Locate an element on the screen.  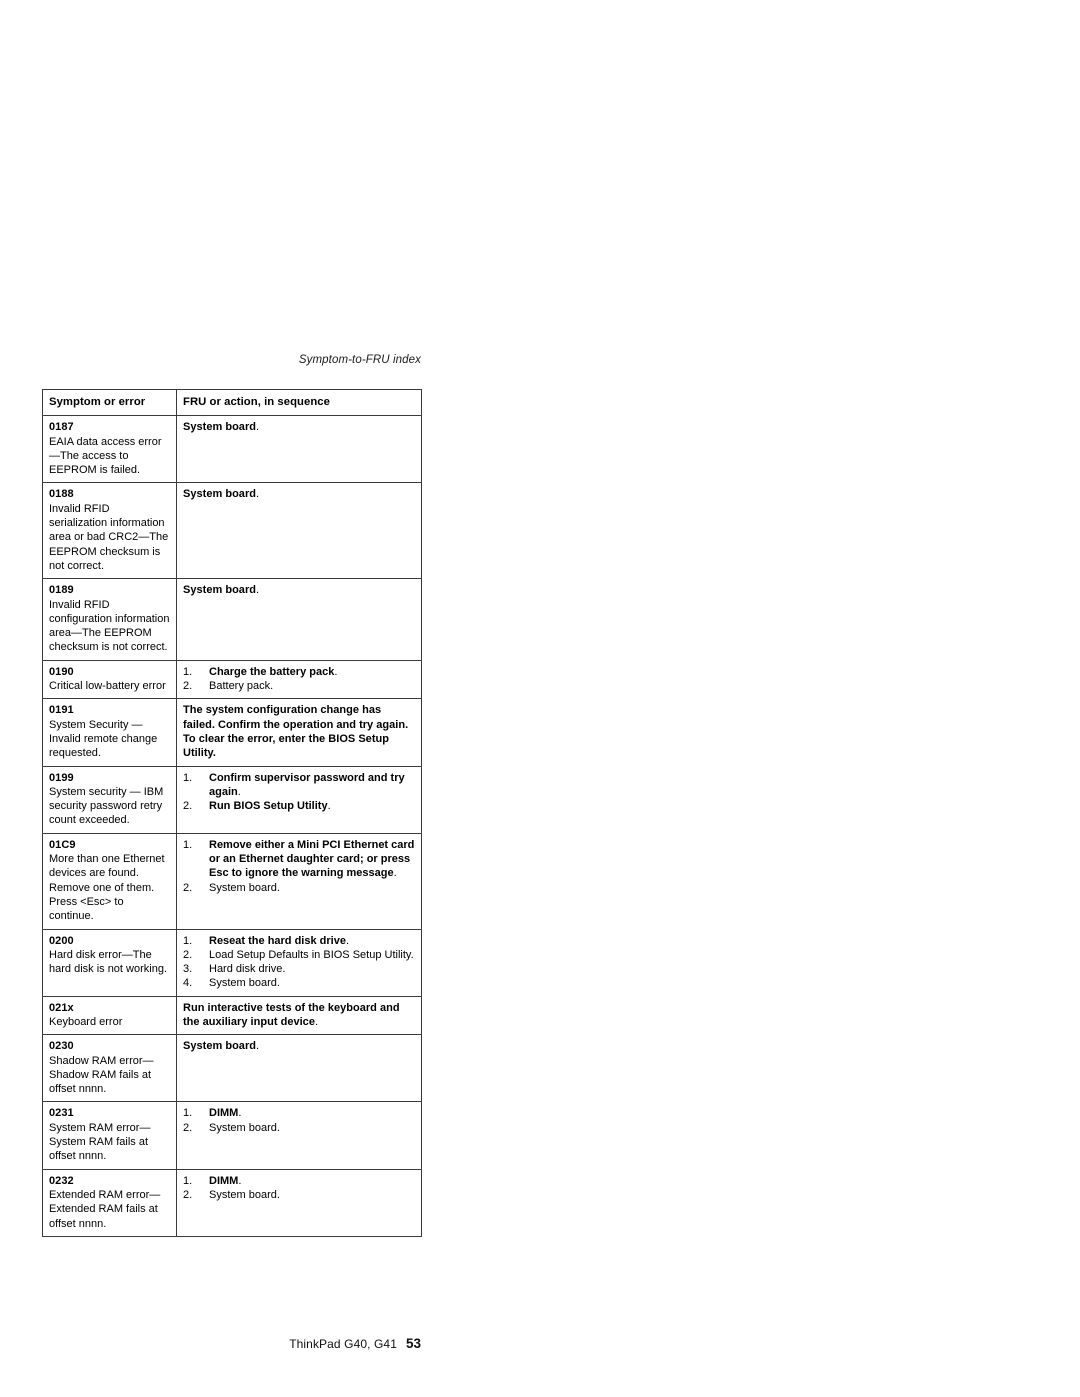
action-step-text: Hard disk drive. is located at coordinates (312, 969).